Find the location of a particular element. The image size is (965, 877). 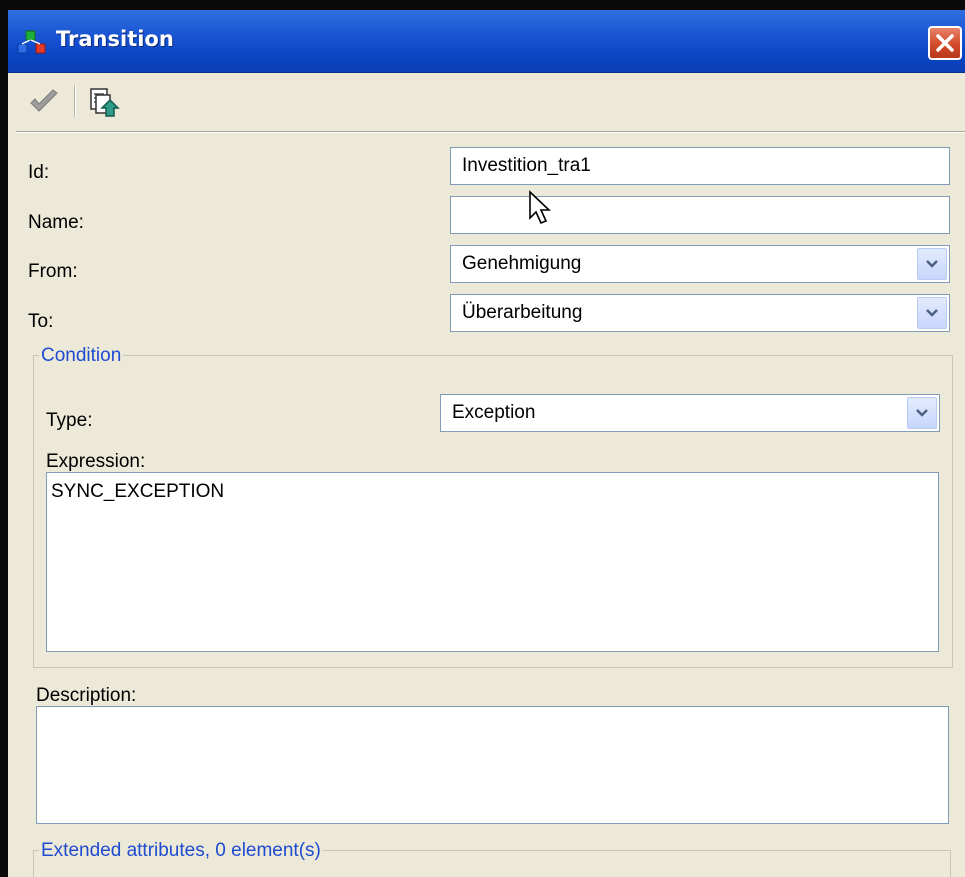

type-select-value: Exception is located at coordinates (494, 412).